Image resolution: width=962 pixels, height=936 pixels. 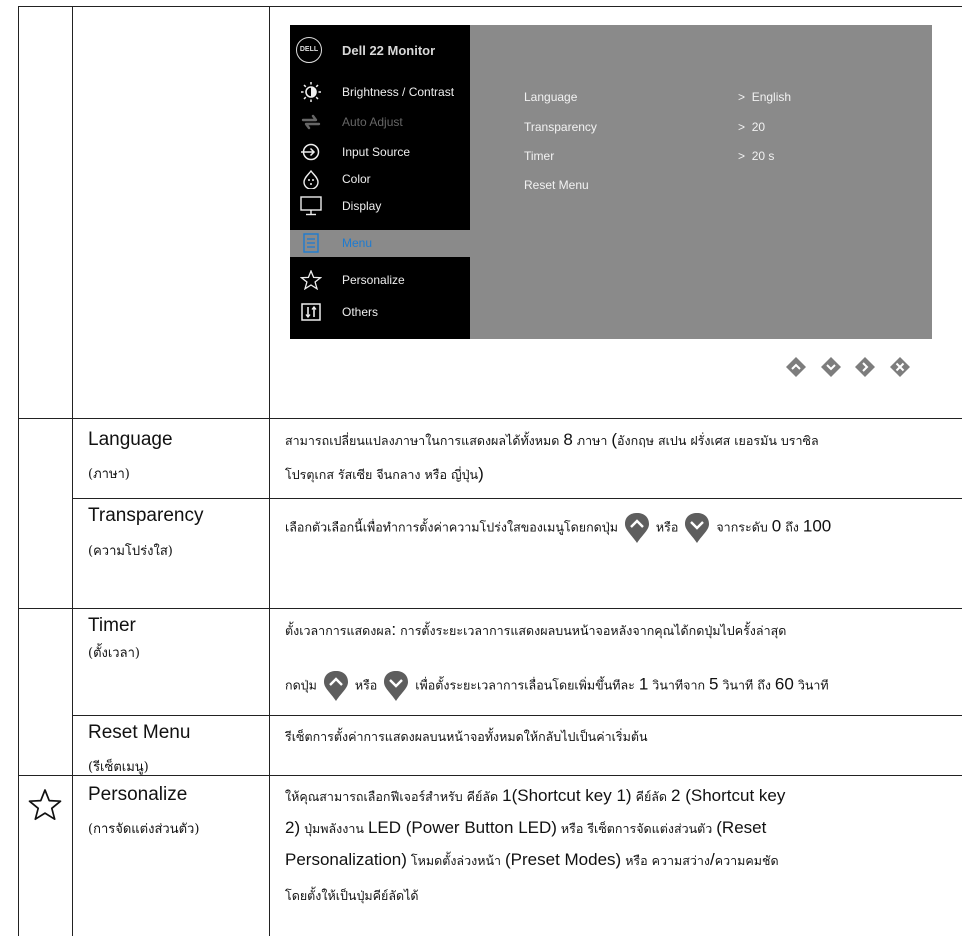 What do you see at coordinates (112, 625) in the screenshot?
I see `row-name-timer: Timer` at bounding box center [112, 625].